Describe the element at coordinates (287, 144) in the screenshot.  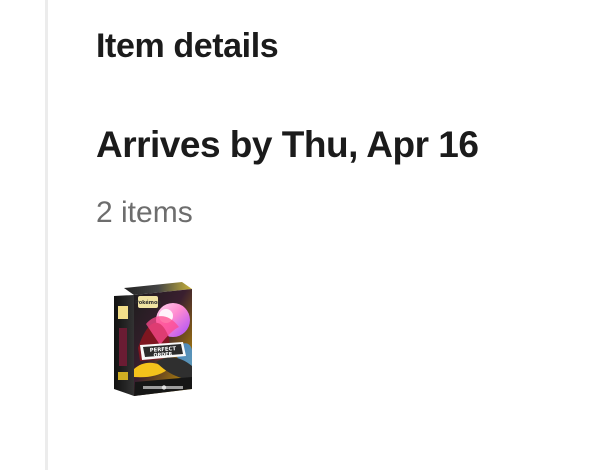
I see `arrival-date-heading: Arrives by Thu, Apr 16` at that location.